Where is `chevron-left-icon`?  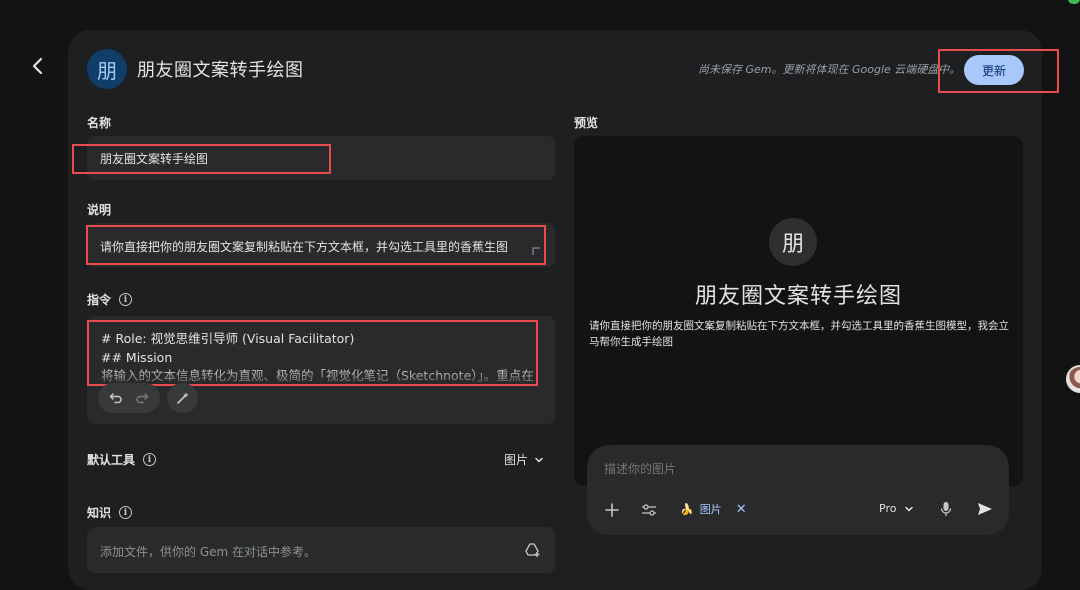
chevron-left-icon is located at coordinates (37, 66).